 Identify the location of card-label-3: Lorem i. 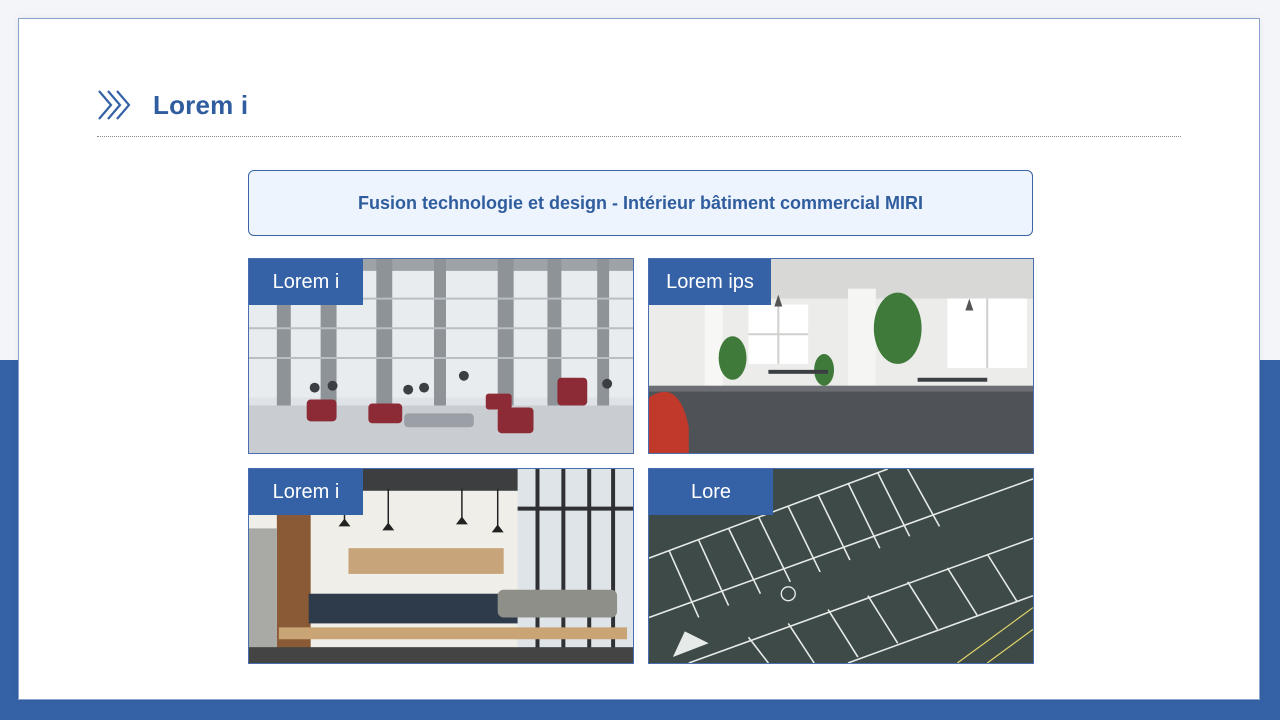
(306, 492).